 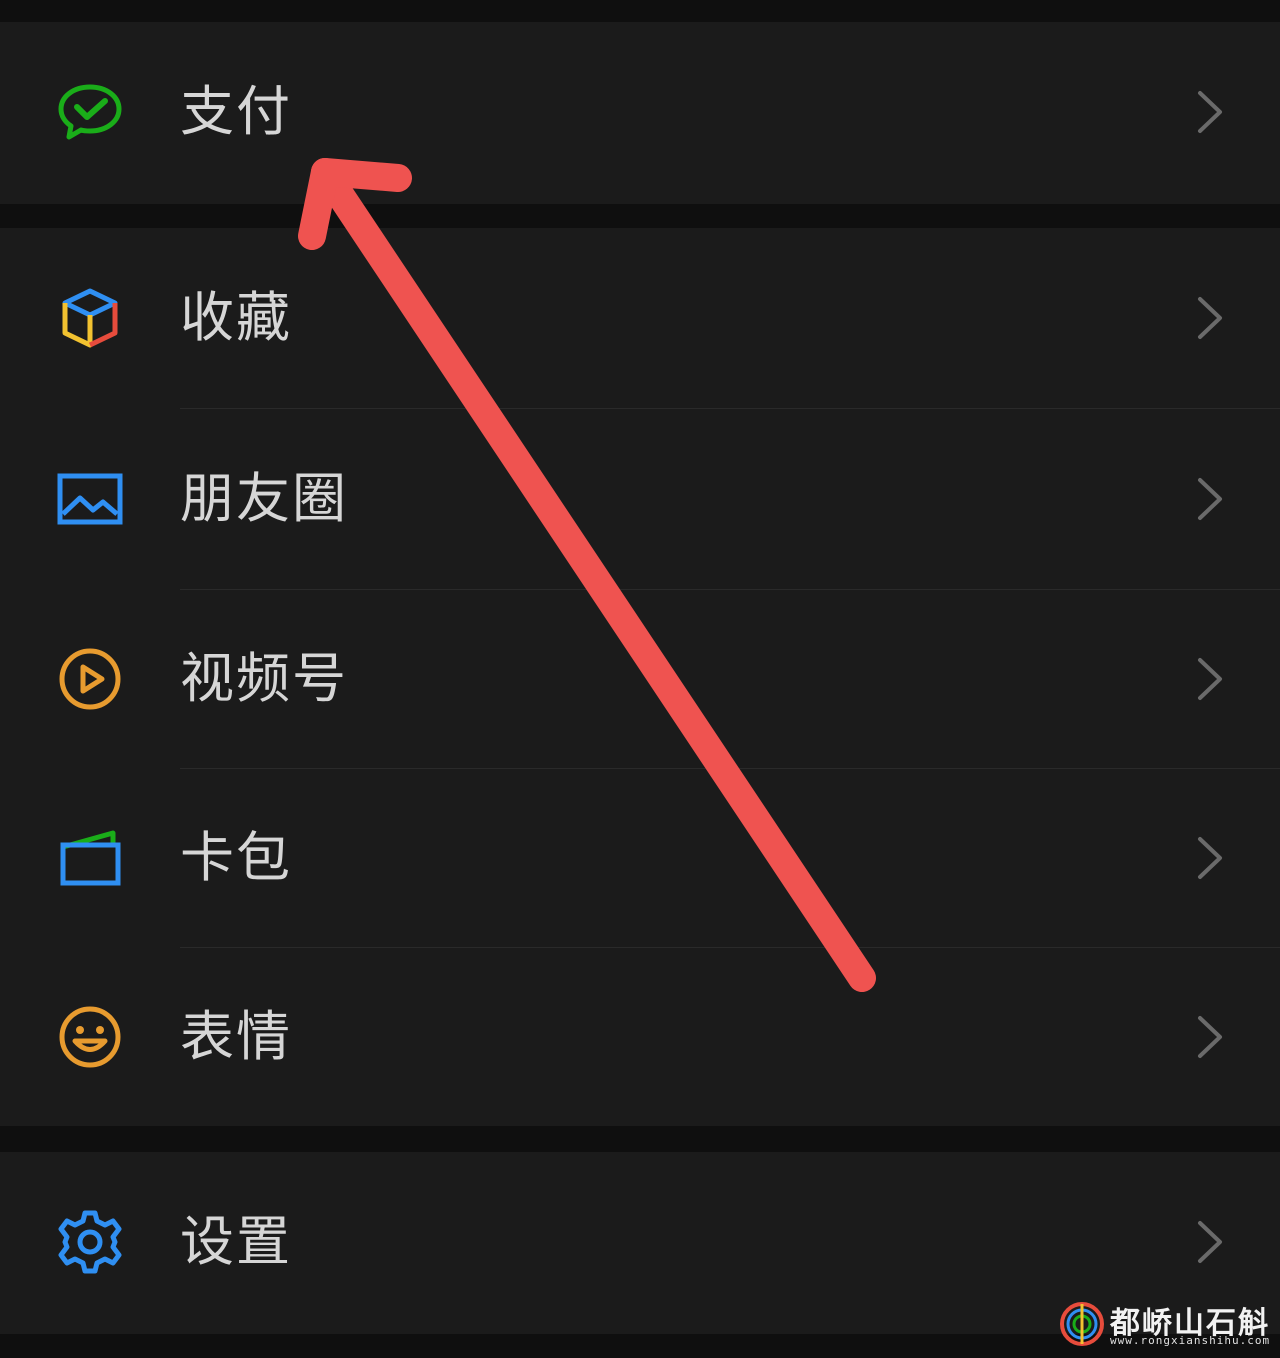 What do you see at coordinates (90, 1037) in the screenshot?
I see `sticker-smile-icon` at bounding box center [90, 1037].